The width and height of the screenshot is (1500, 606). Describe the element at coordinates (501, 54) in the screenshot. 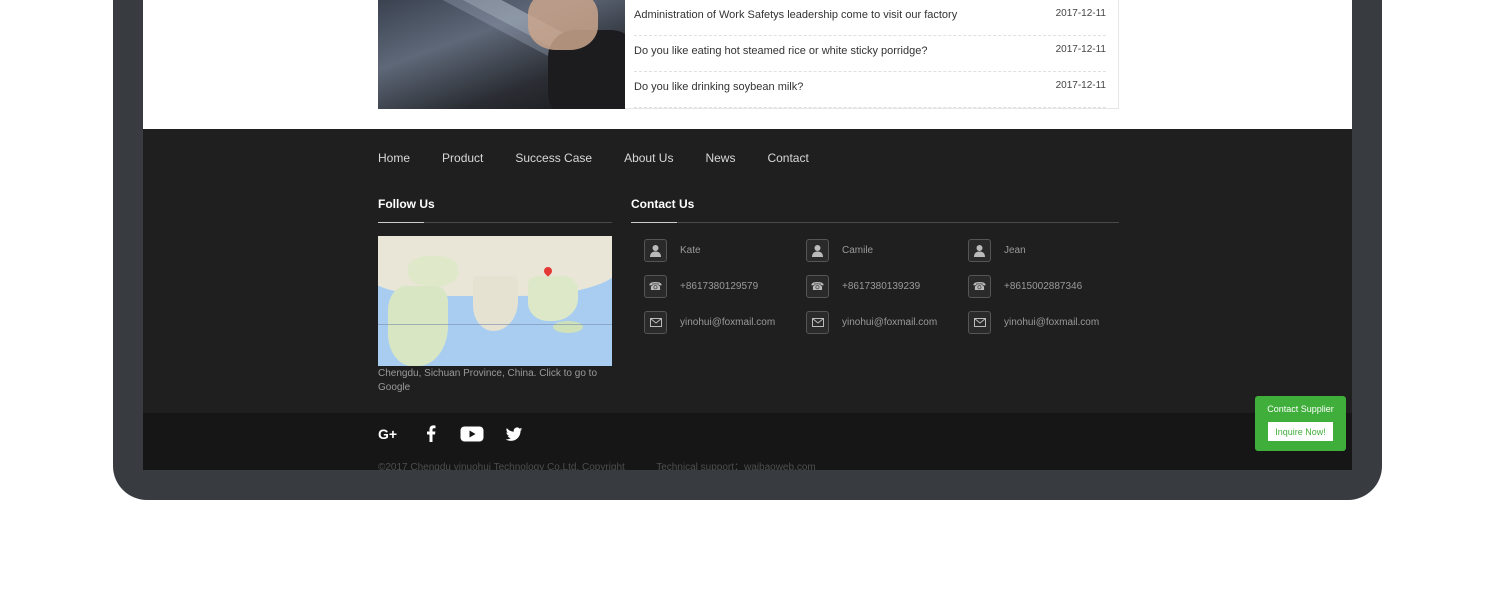

I see `news-photo` at that location.